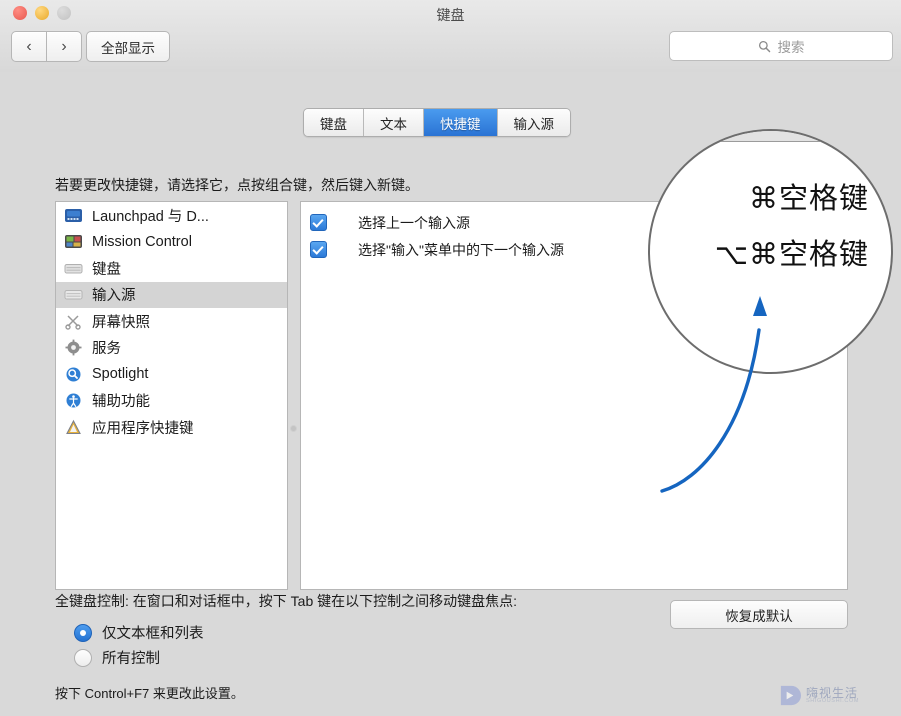  What do you see at coordinates (790, 695) in the screenshot?
I see `play-logo-icon` at bounding box center [790, 695].